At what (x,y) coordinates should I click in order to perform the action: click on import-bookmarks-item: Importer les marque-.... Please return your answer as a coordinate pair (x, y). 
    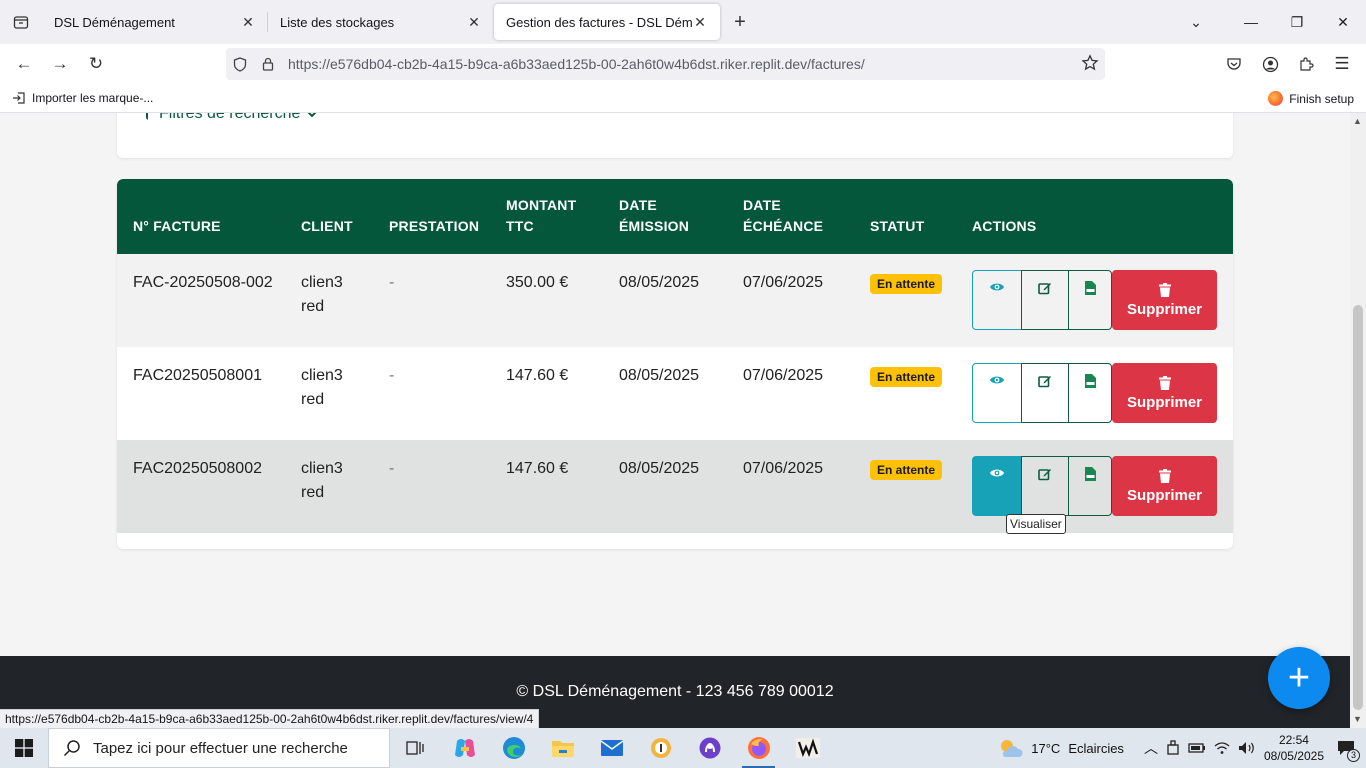
    Looking at the image, I should click on (76, 98).